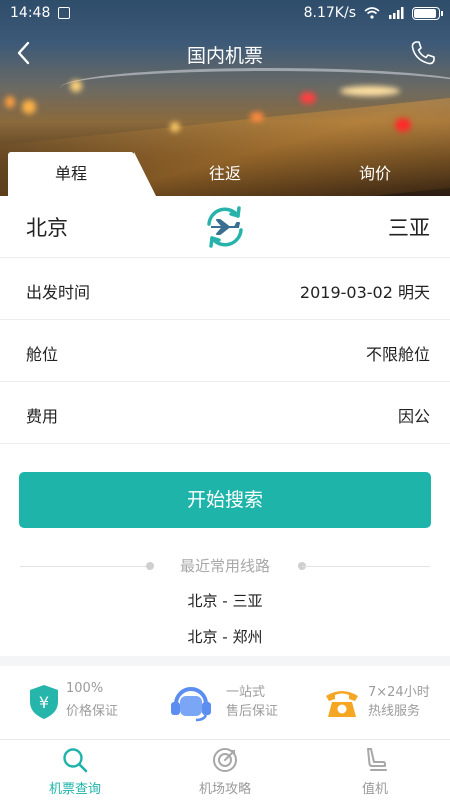 This screenshot has height=800, width=450. What do you see at coordinates (329, 13) in the screenshot?
I see `network-speed: 8.17K/s` at bounding box center [329, 13].